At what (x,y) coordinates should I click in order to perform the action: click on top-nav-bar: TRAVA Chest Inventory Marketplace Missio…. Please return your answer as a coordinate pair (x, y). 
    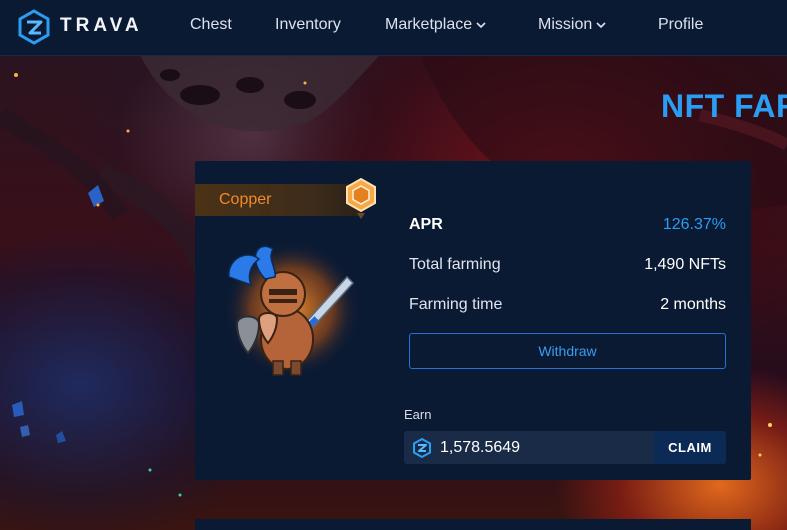
    Looking at the image, I should click on (393, 28).